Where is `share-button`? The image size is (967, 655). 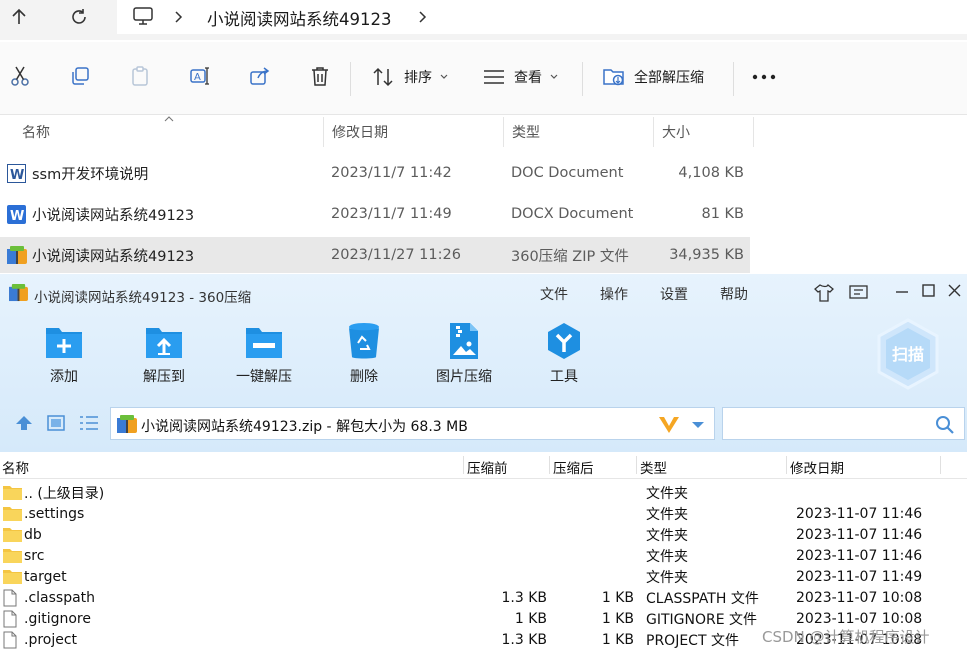
share-button is located at coordinates (260, 76).